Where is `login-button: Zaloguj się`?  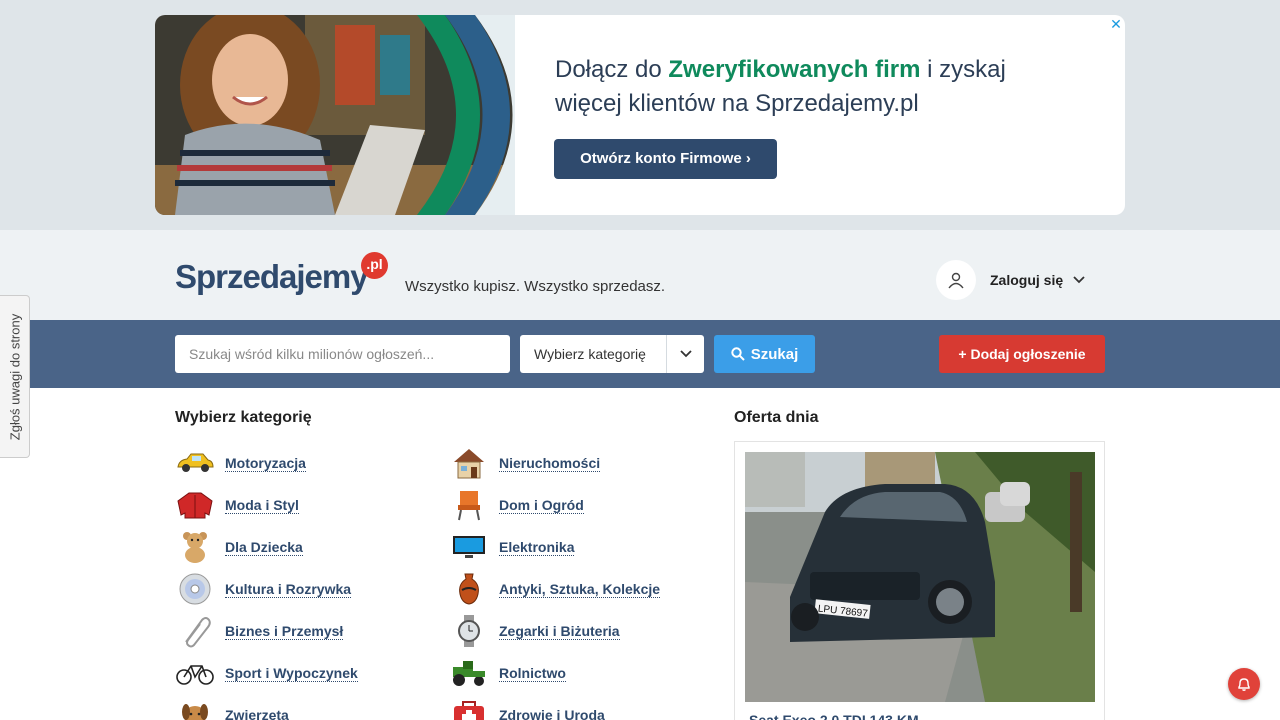
login-button: Zaloguj się is located at coordinates (1010, 280).